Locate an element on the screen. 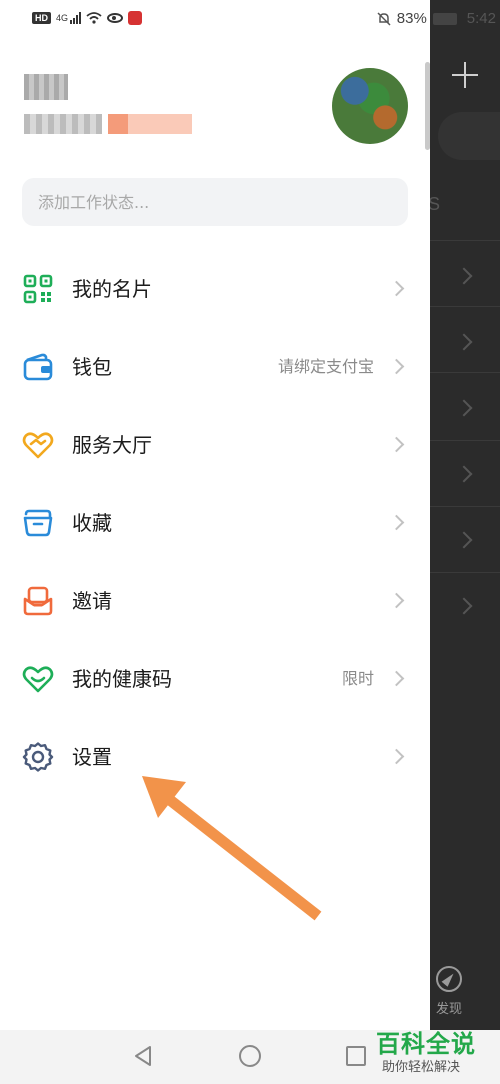 Image resolution: width=500 pixels, height=1084 pixels. network-type: 4G is located at coordinates (62, 18).